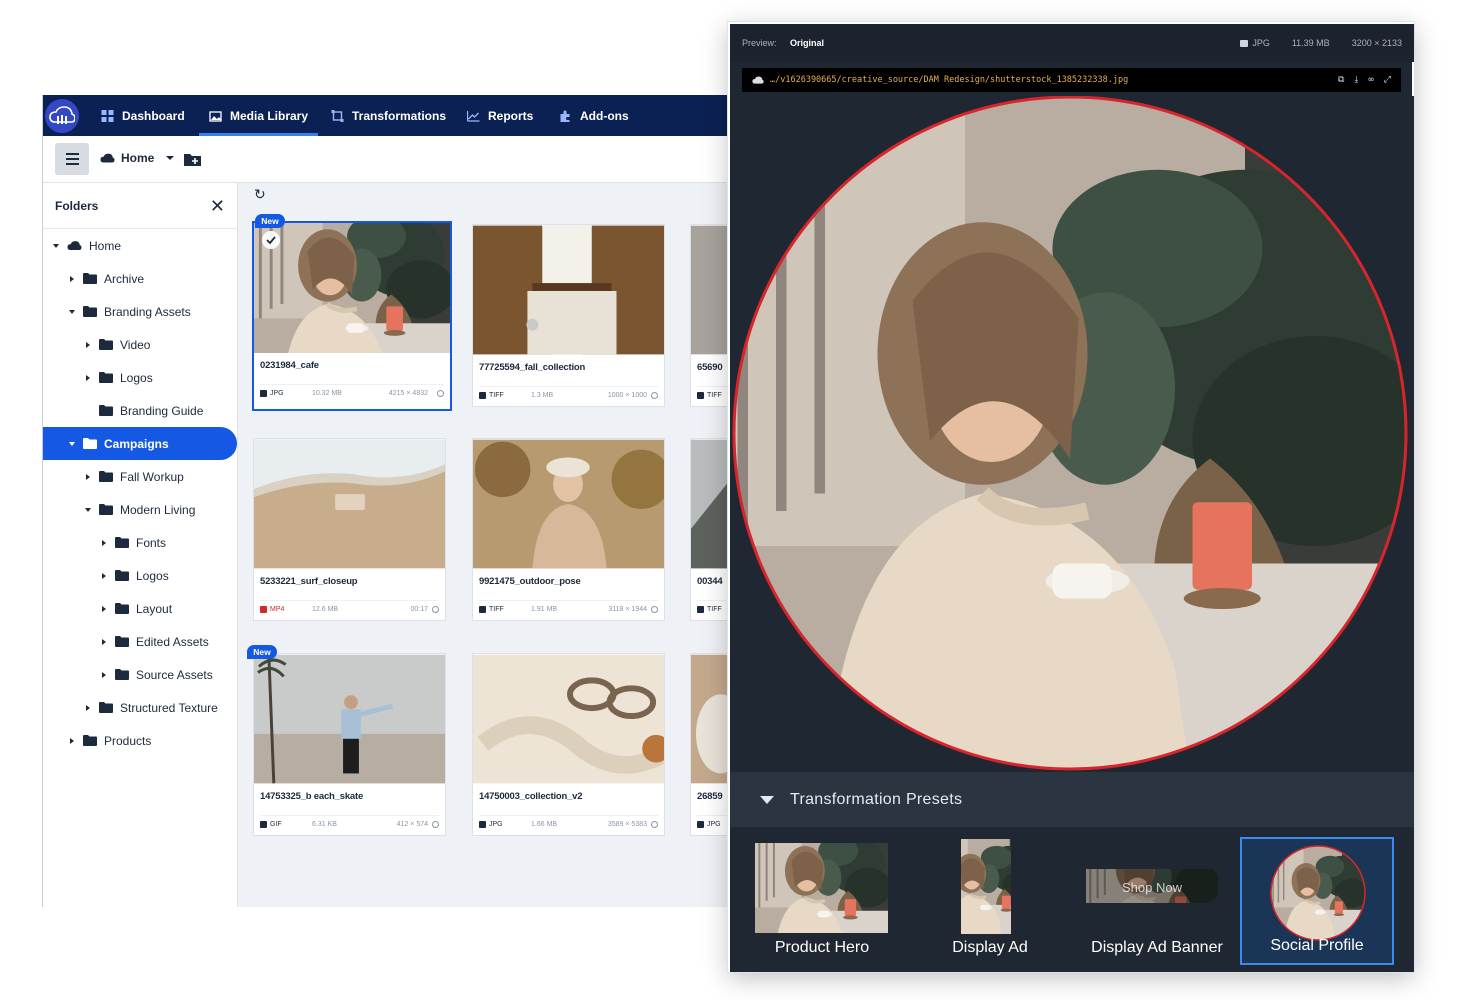 The width and height of the screenshot is (1460, 1000). Describe the element at coordinates (136, 443) in the screenshot. I see `sidebar-item-label: Campaigns` at that location.